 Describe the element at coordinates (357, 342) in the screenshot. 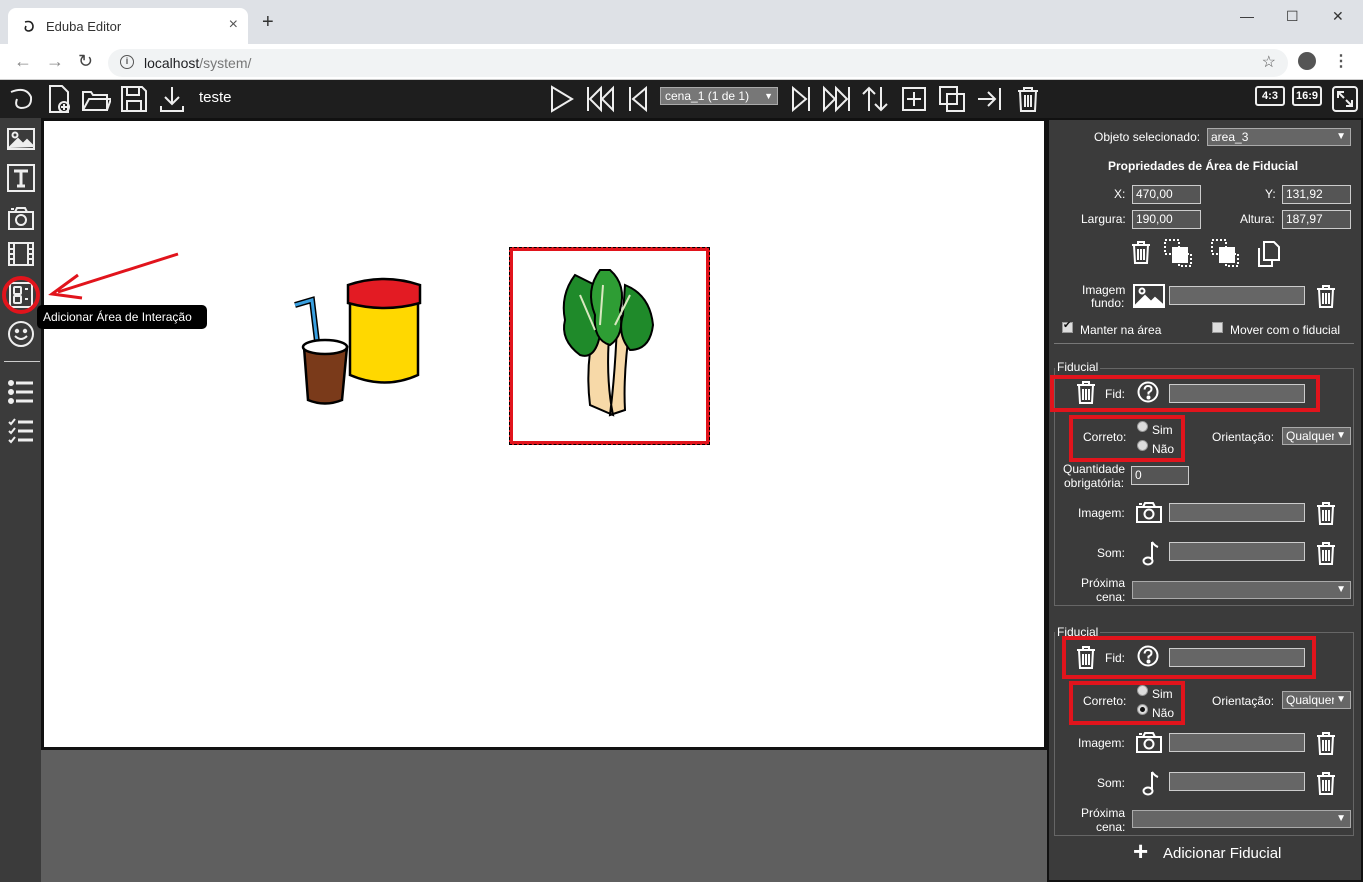

I see `drink-and-jar-image` at that location.